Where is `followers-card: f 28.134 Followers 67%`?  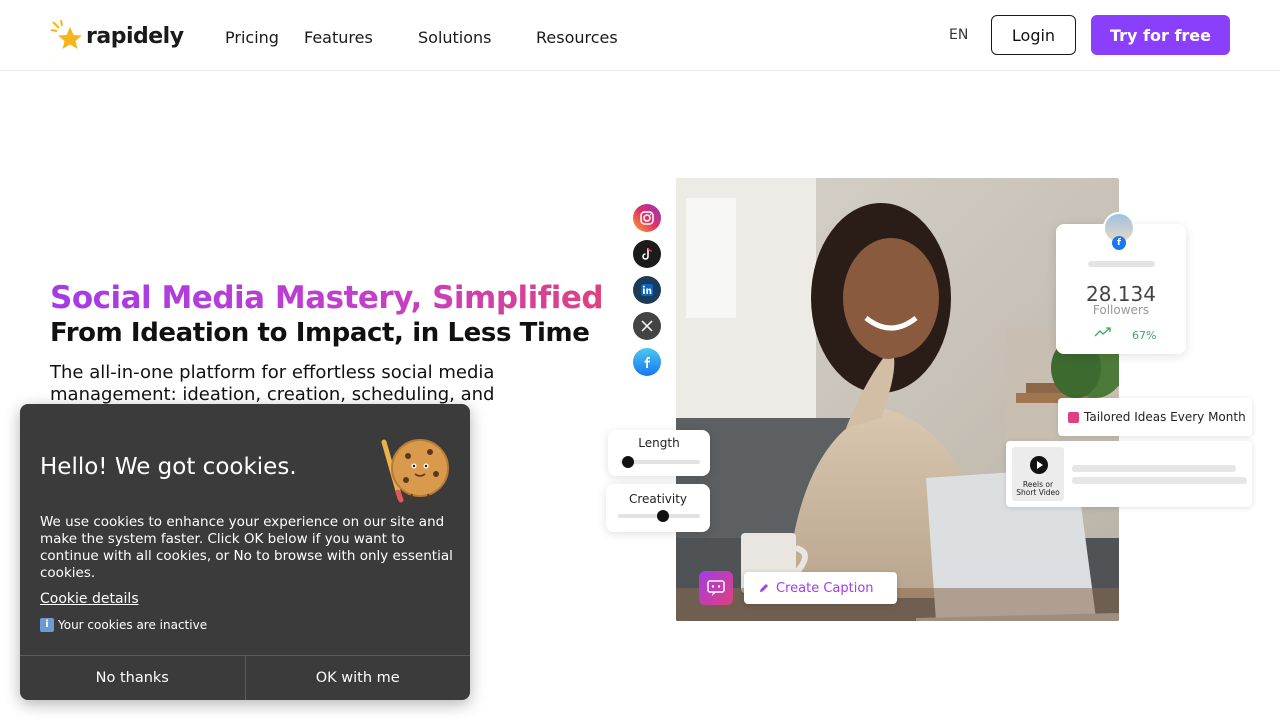
followers-card: f 28.134 Followers 67% is located at coordinates (1121, 283).